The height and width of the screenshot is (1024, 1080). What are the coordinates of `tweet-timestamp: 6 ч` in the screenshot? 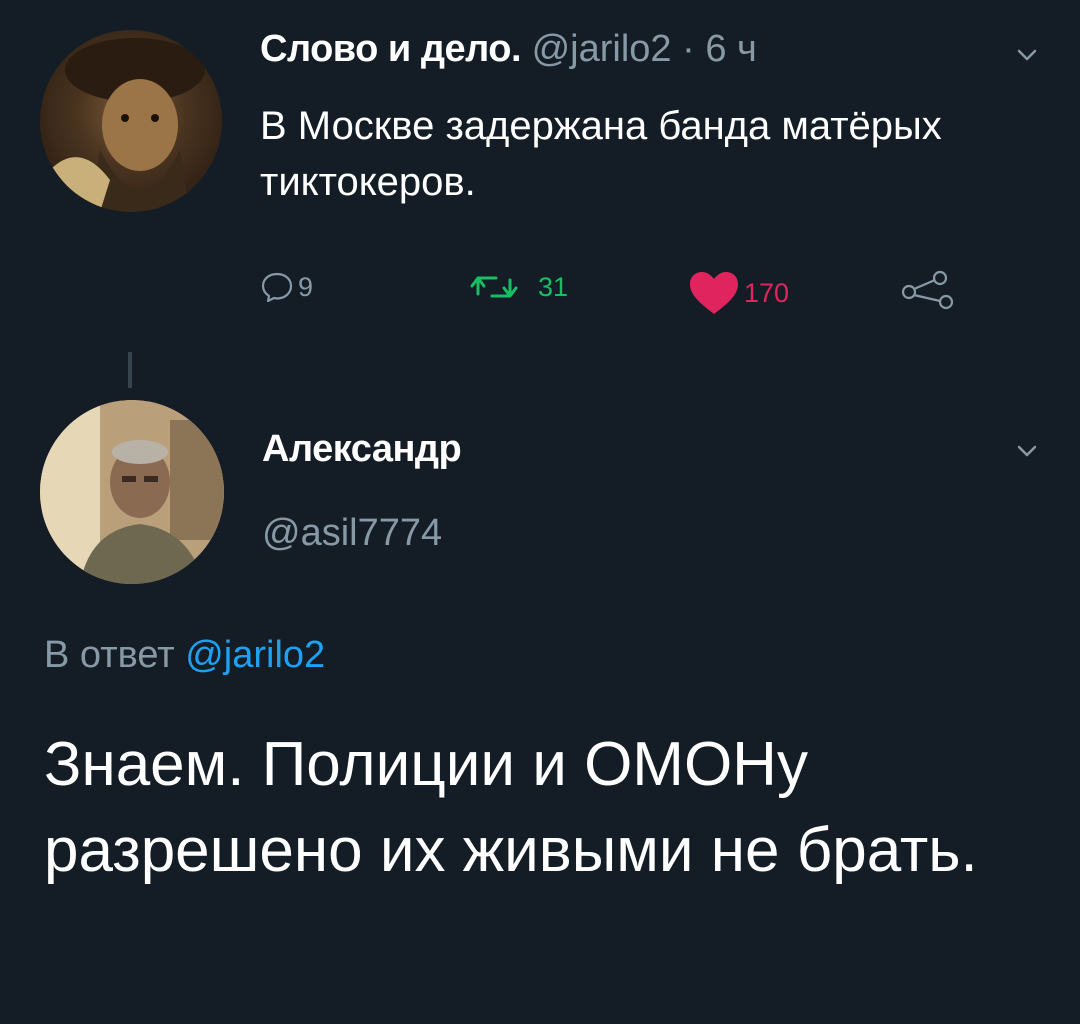 It's located at (731, 49).